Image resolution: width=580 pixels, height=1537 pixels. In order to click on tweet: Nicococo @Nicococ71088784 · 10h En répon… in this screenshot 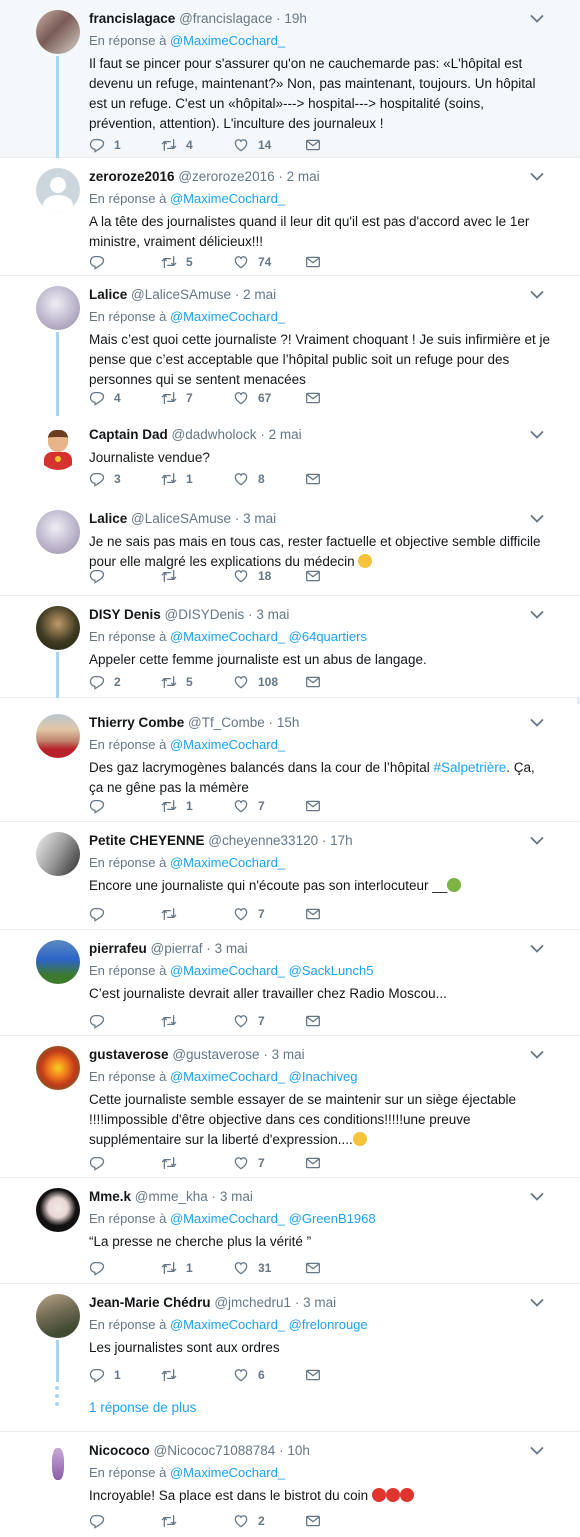, I will do `click(290, 1484)`.